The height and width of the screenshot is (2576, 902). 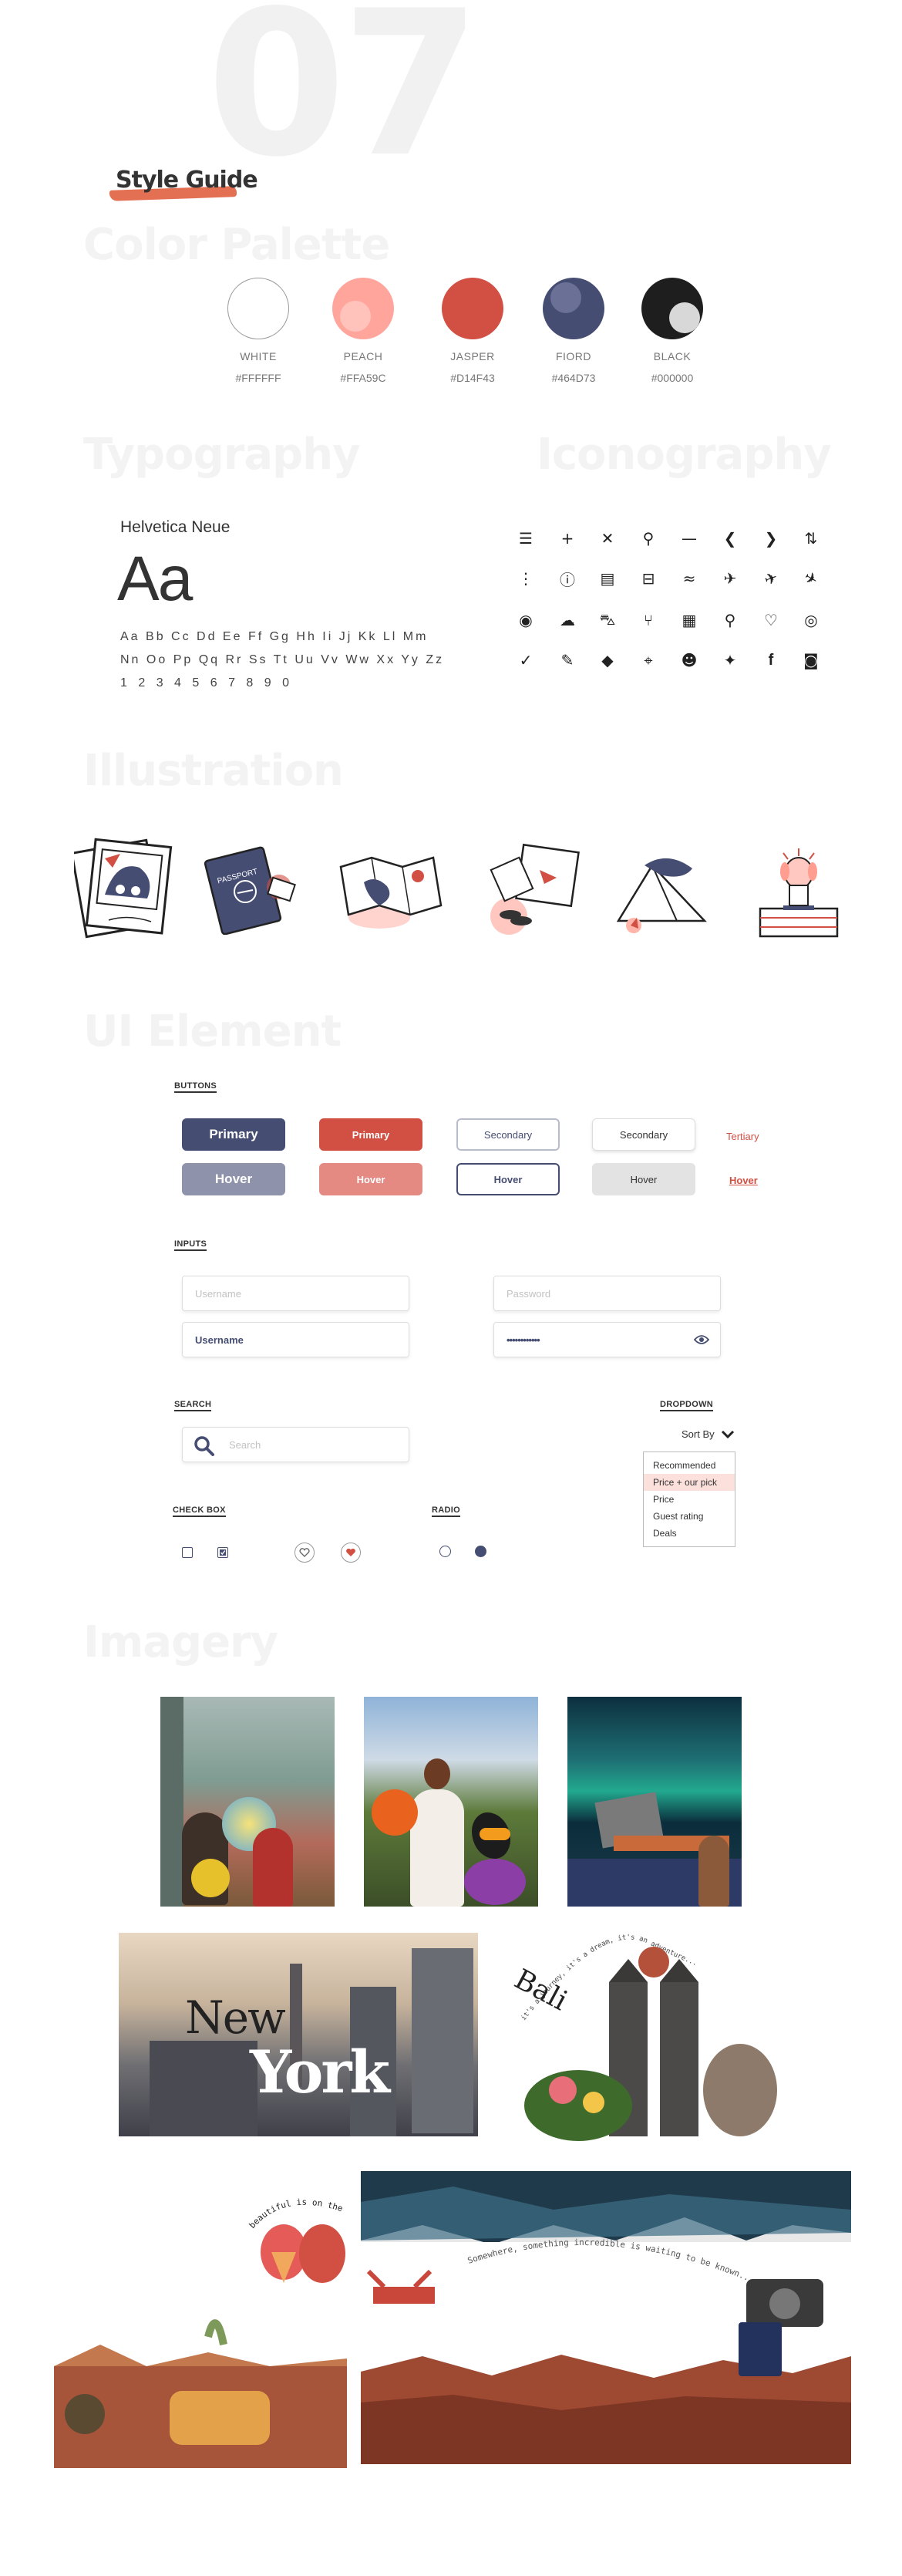 What do you see at coordinates (730, 578) in the screenshot?
I see `plane-icon: ✈` at bounding box center [730, 578].